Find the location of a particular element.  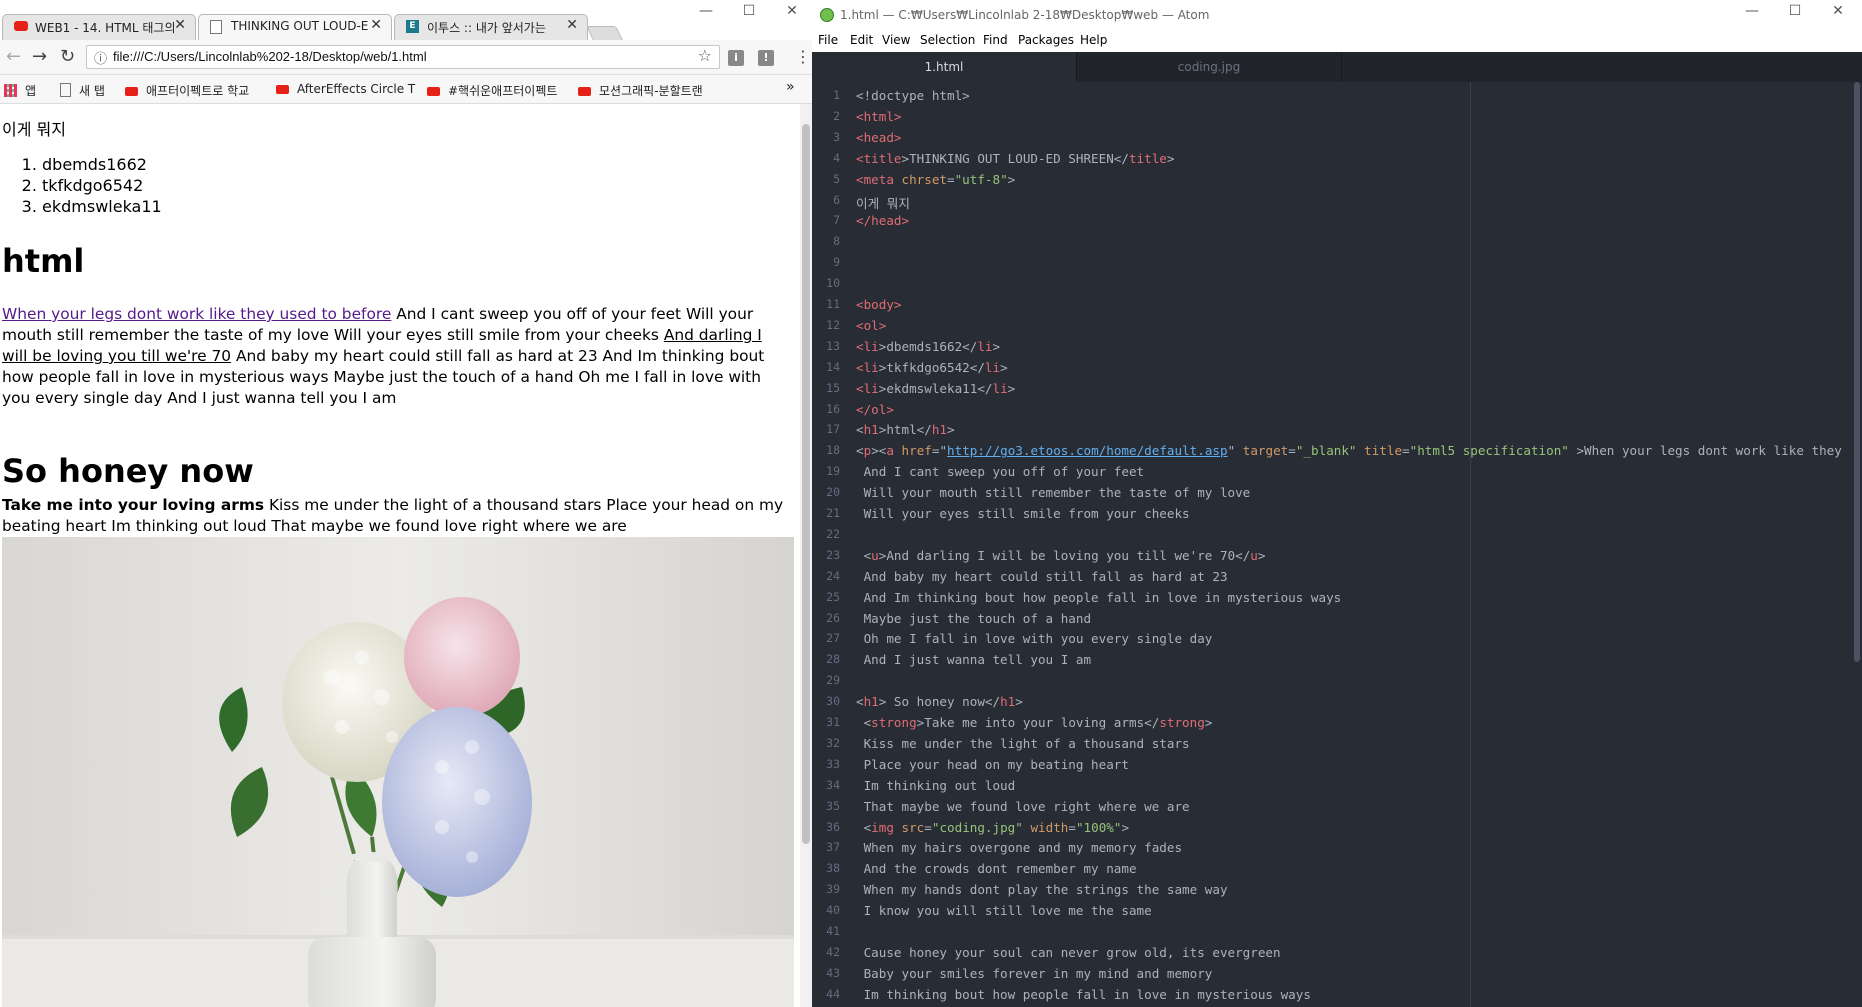

line-number: 42 is located at coordinates (833, 951).